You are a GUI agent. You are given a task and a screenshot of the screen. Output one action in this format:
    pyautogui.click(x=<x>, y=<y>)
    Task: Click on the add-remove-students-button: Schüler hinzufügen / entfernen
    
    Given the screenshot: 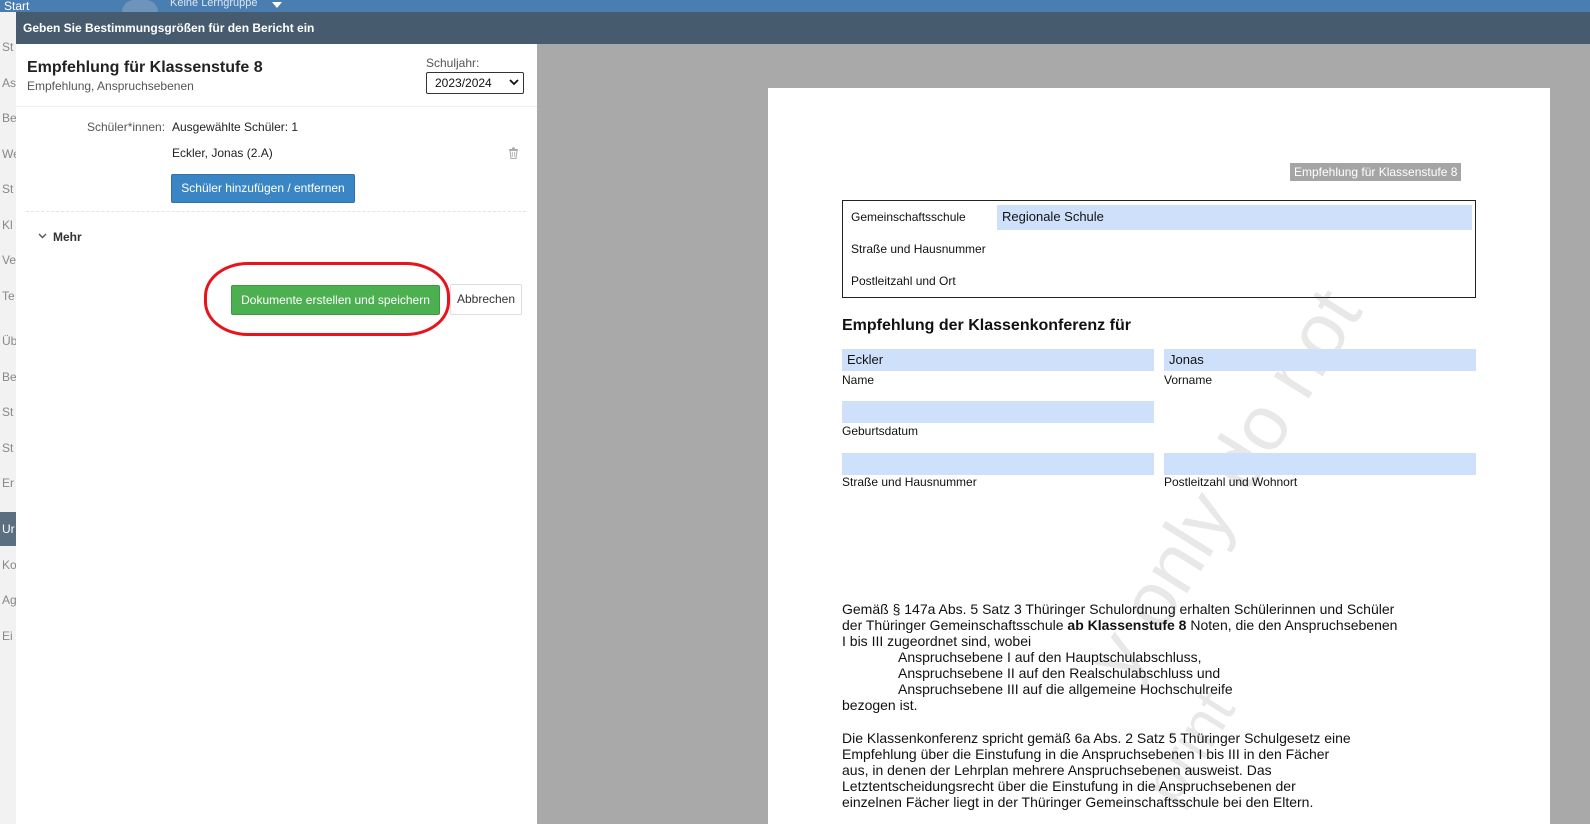 What is the action you would take?
    pyautogui.click(x=263, y=188)
    